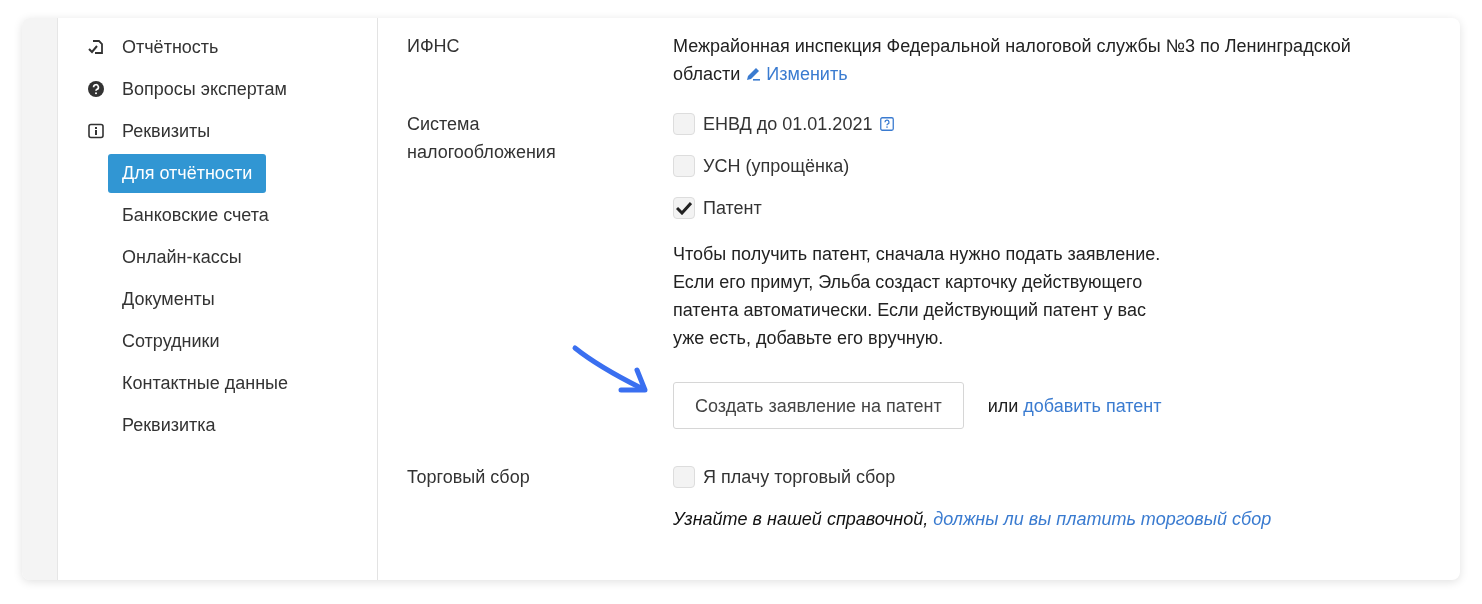  I want to click on sidebar-item: Реквизитка, so click(169, 425).